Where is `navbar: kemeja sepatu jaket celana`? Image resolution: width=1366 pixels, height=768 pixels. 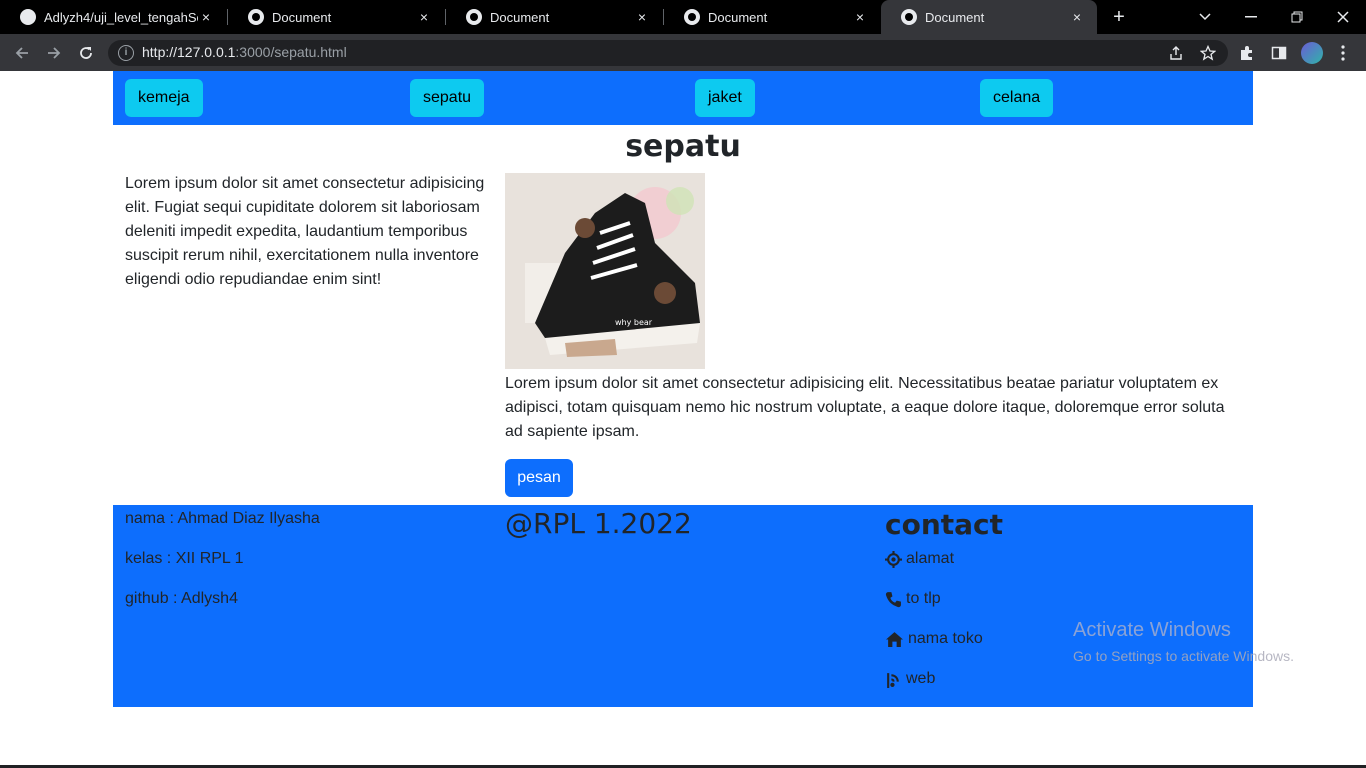 navbar: kemeja sepatu jaket celana is located at coordinates (683, 98).